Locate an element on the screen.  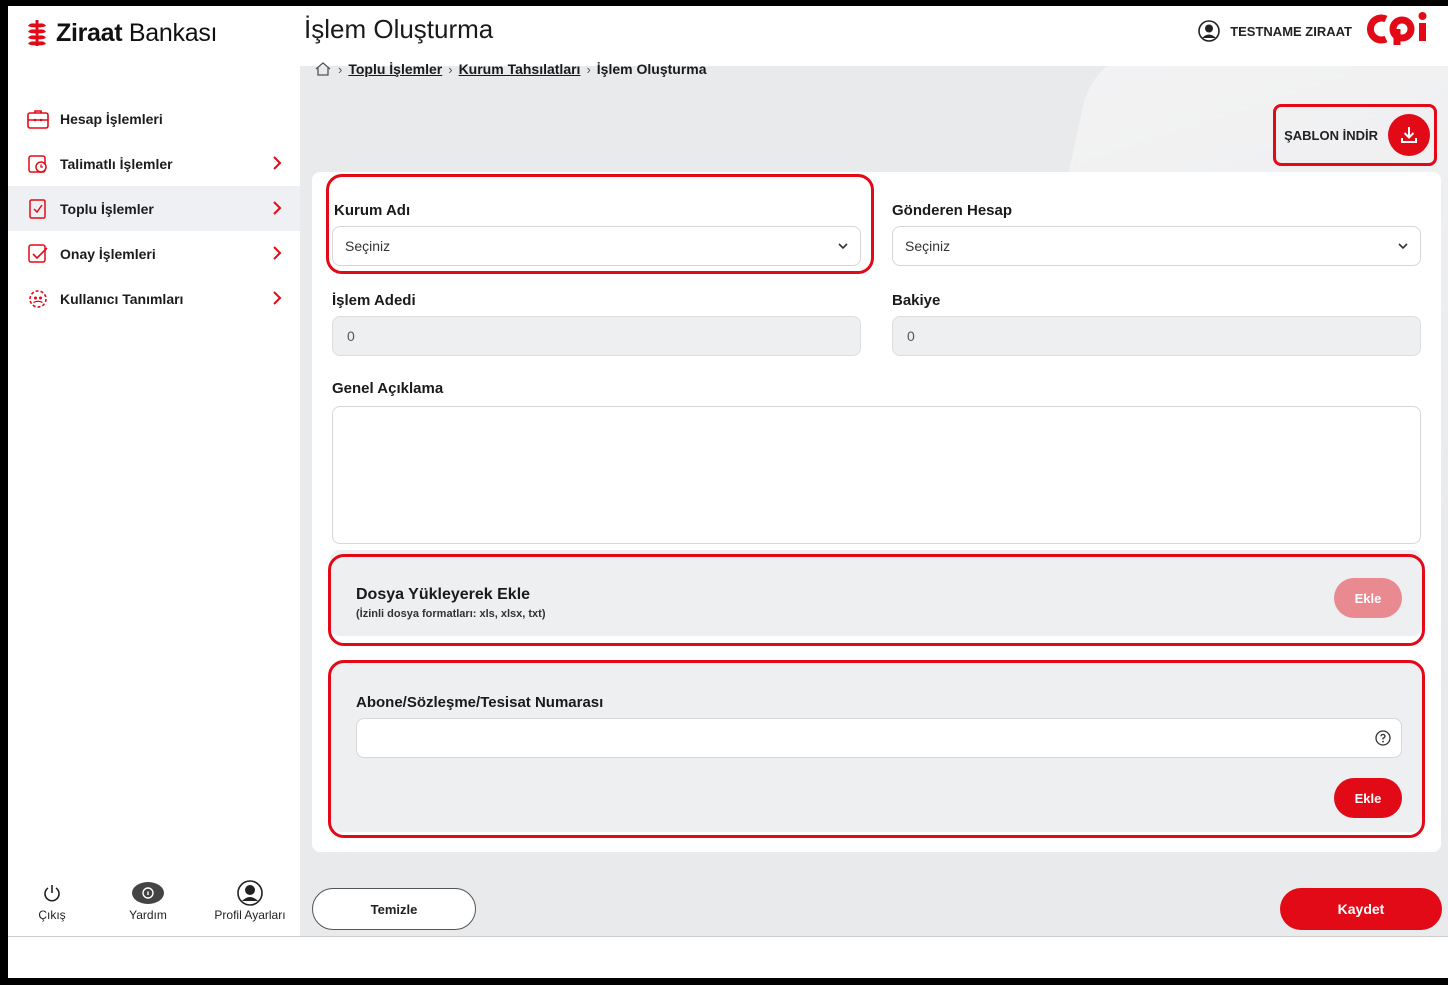
user-name: TESTNAME ZIRAAT is located at coordinates (1291, 31).